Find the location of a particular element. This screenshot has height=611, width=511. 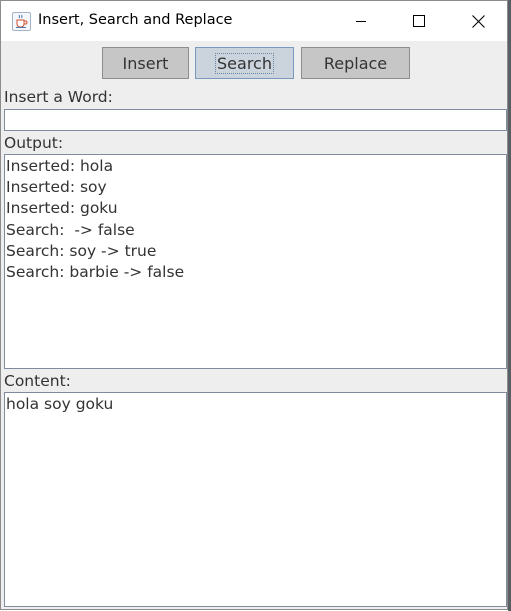

maximize-button is located at coordinates (419, 21).